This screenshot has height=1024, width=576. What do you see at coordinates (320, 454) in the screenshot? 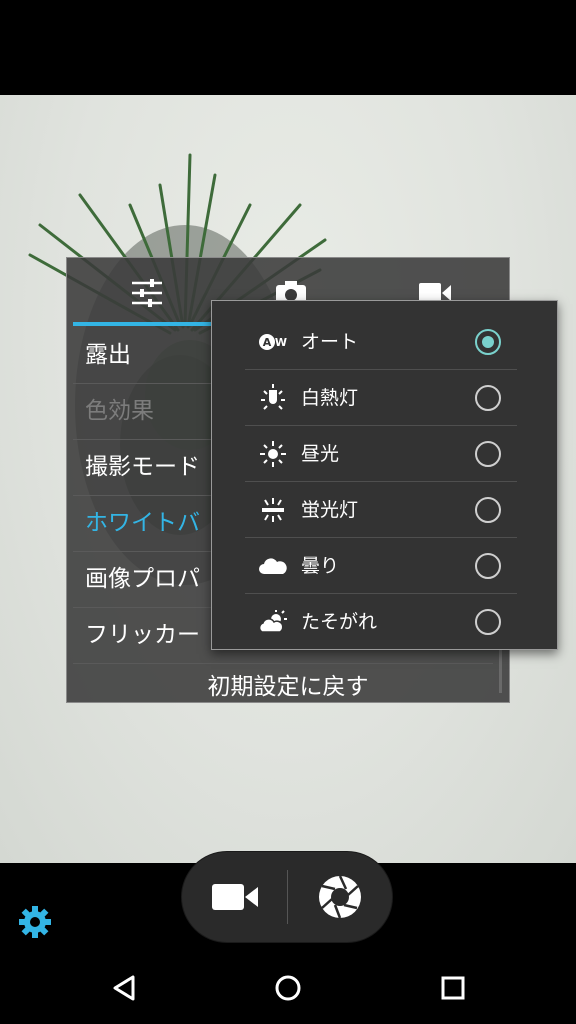
I see `wb-option-label: 昼光` at bounding box center [320, 454].